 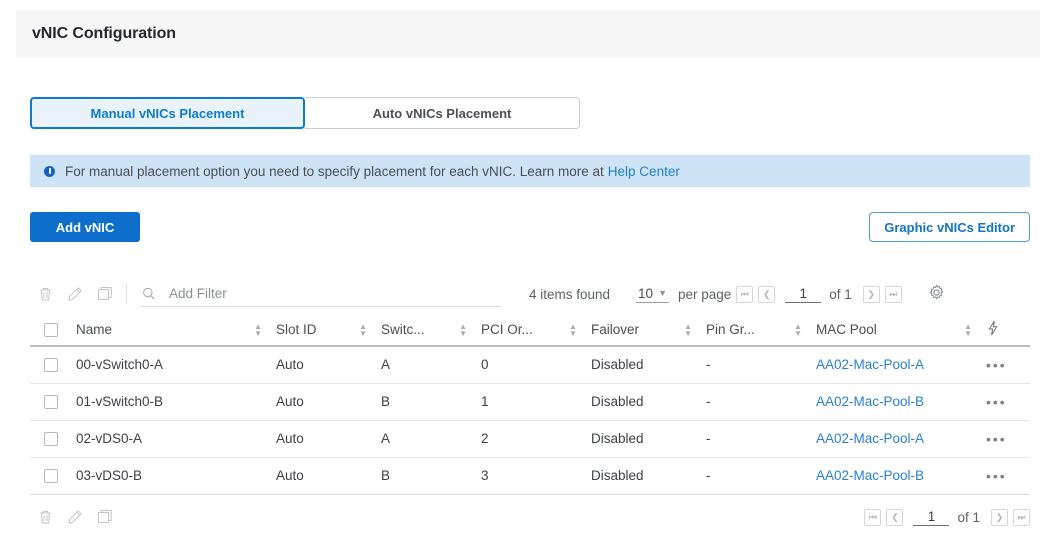 What do you see at coordinates (328, 330) in the screenshot?
I see `column-header-slot-id: Slot ID ▲ ▼` at bounding box center [328, 330].